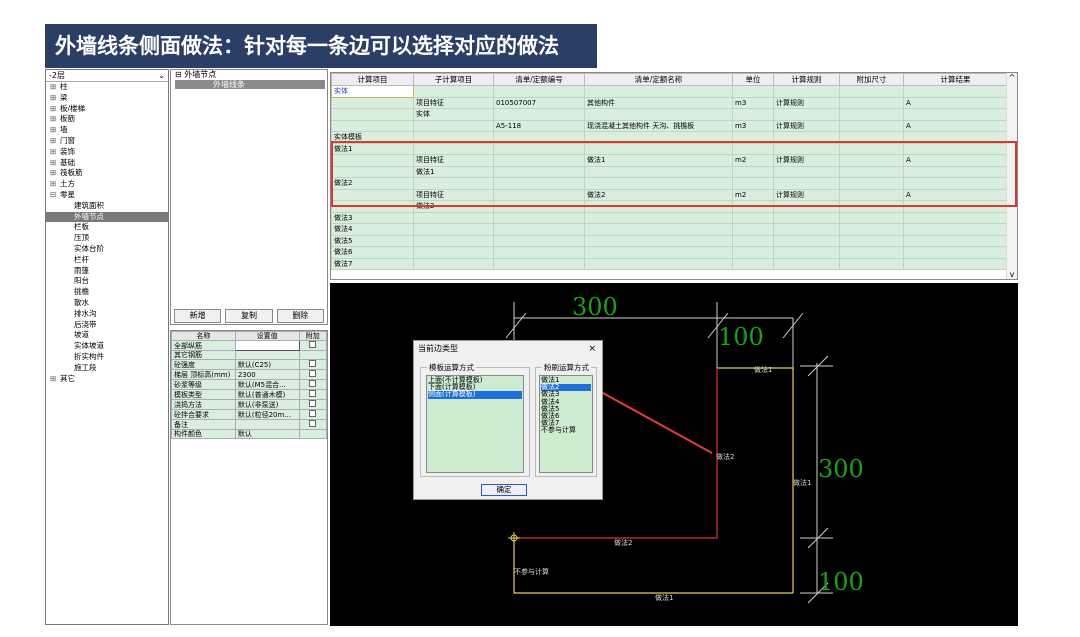 Image resolution: width=1080 pixels, height=637 pixels. Describe the element at coordinates (539, 102) in the screenshot. I see `table-cell: 010507007` at that location.